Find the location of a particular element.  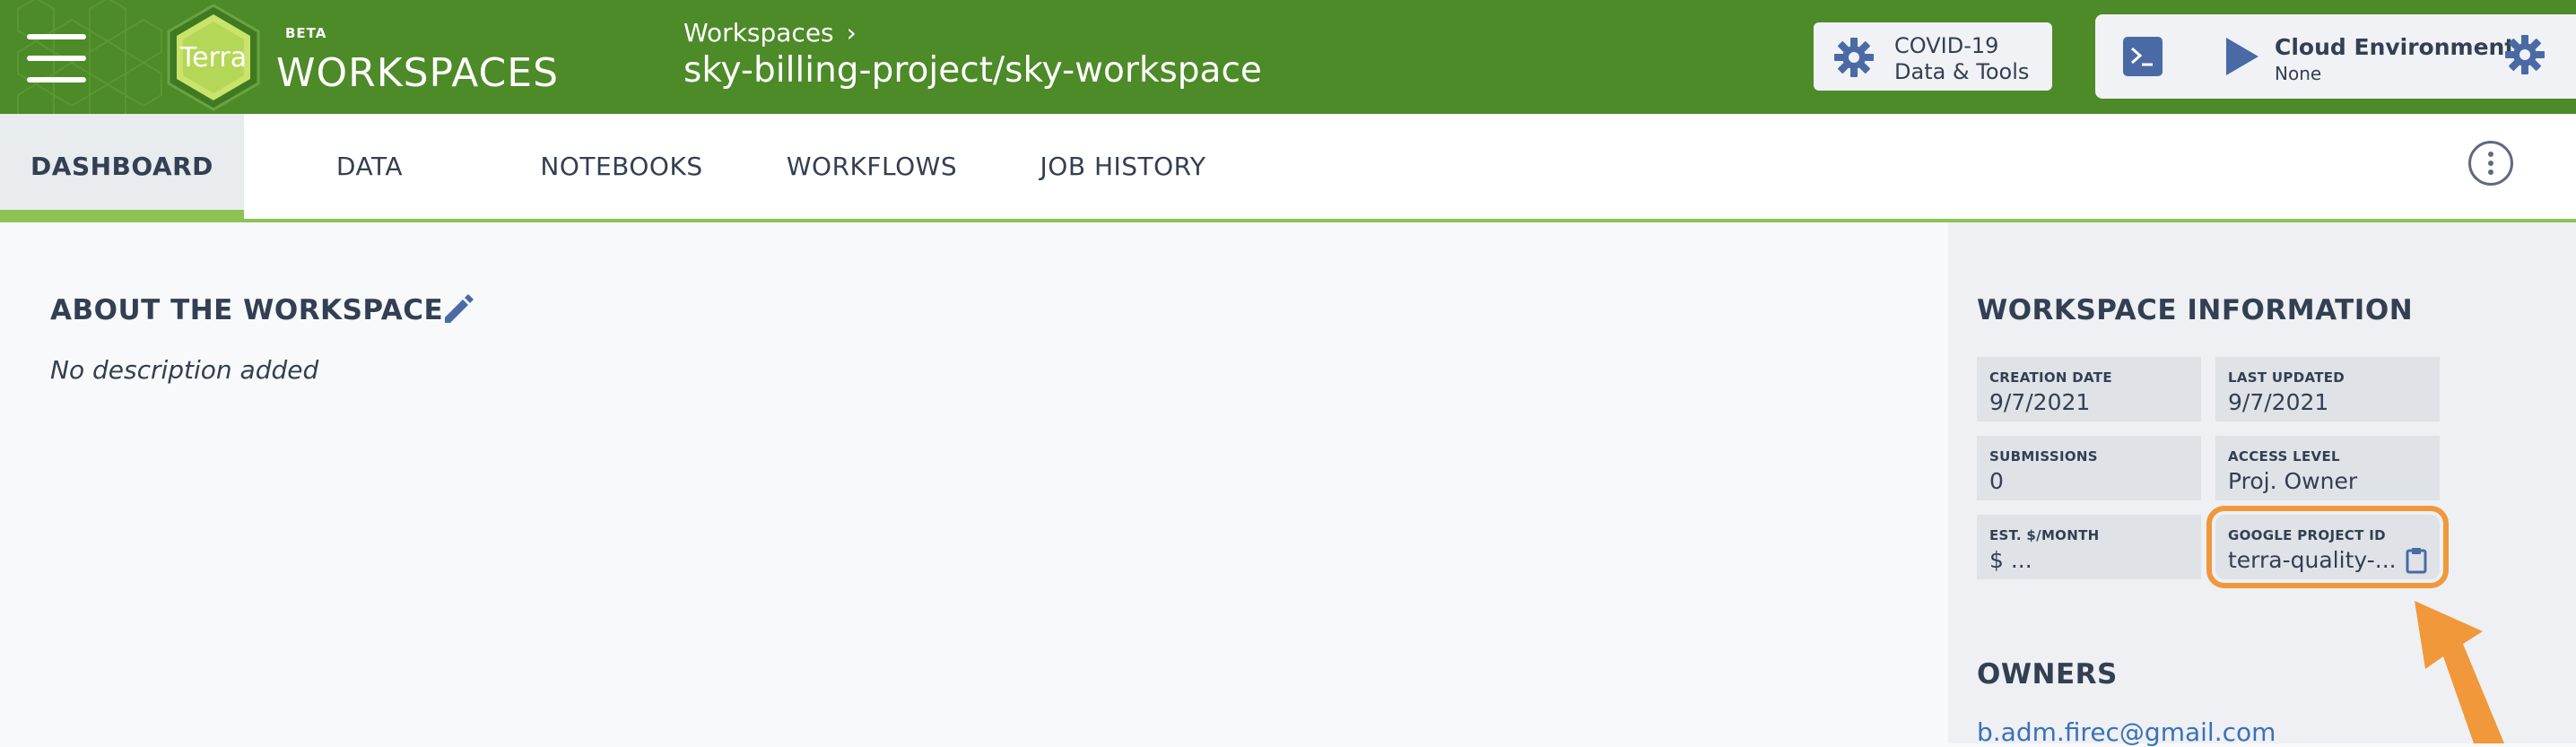

pencil-icon is located at coordinates (458, 309).